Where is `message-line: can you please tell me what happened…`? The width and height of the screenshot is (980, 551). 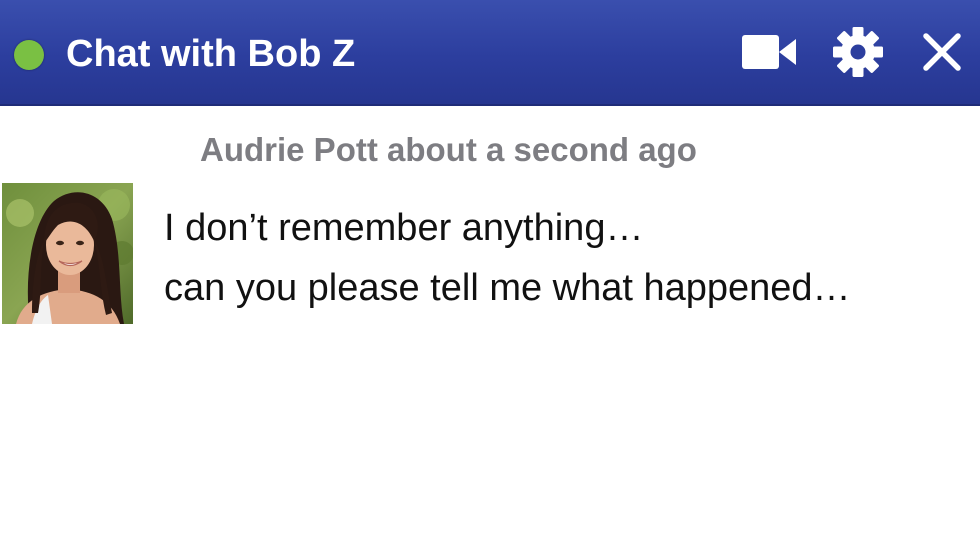 message-line: can you please tell me what happened… is located at coordinates (507, 288).